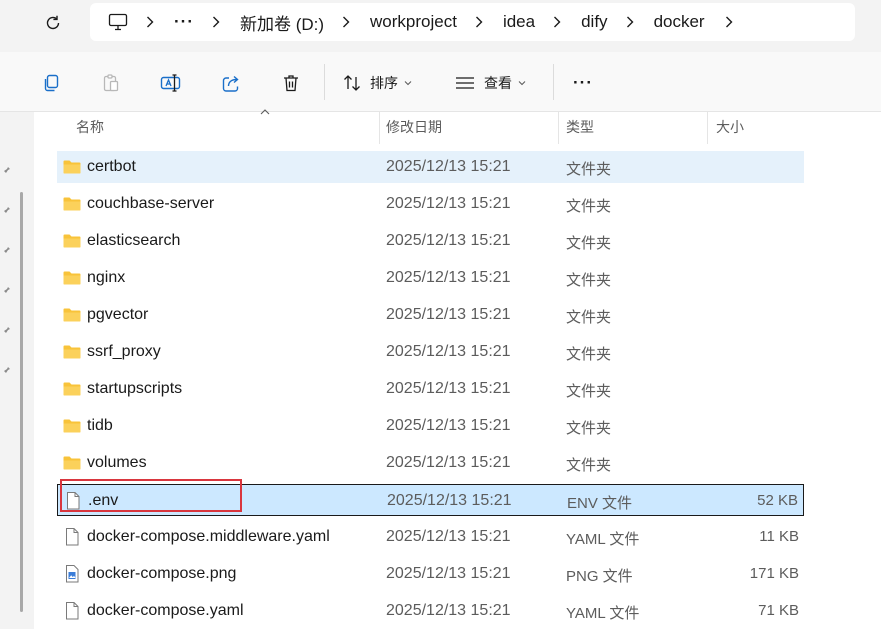 The height and width of the screenshot is (629, 881). I want to click on sort-button: 排序, so click(383, 83).